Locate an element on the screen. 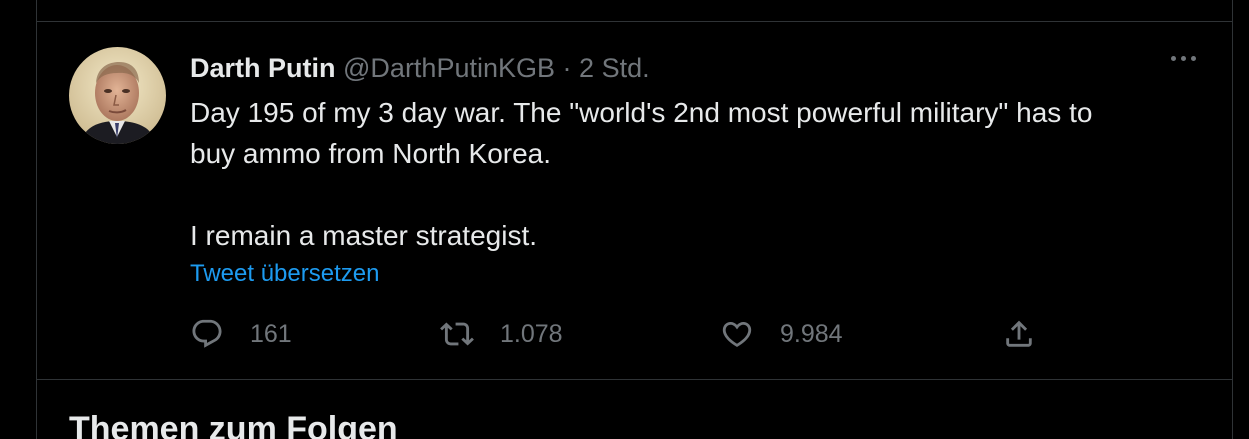 This screenshot has width=1249, height=439. retweet-count: 1.078 is located at coordinates (531, 333).